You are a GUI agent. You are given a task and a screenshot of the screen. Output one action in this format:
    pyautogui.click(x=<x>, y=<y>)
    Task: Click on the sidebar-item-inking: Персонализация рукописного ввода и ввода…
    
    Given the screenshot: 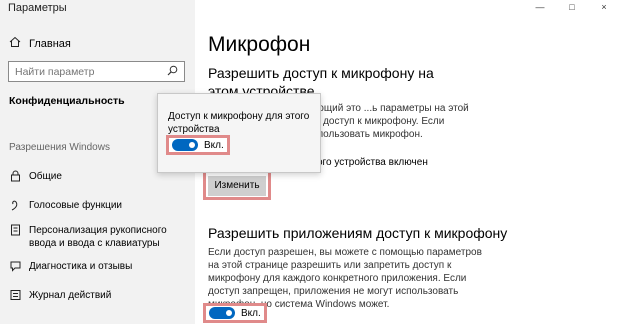 What is the action you would take?
    pyautogui.click(x=101, y=237)
    